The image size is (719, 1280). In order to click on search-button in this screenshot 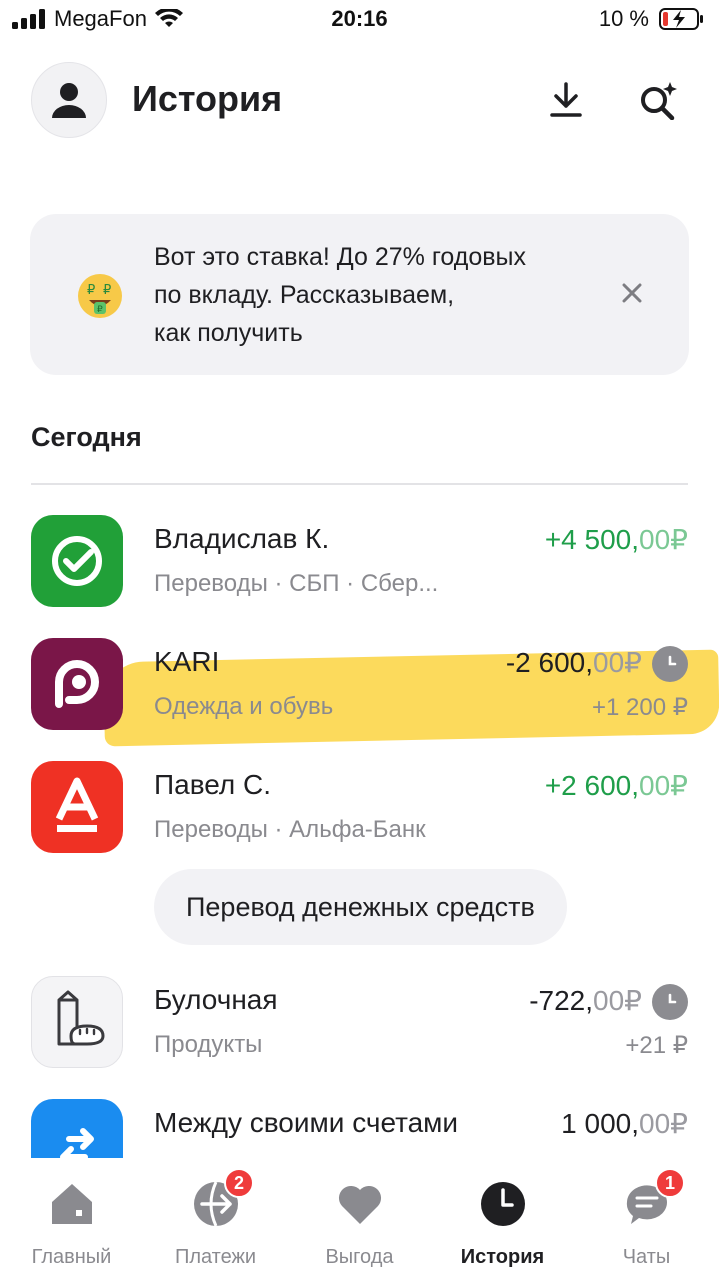, I will do `click(658, 100)`.